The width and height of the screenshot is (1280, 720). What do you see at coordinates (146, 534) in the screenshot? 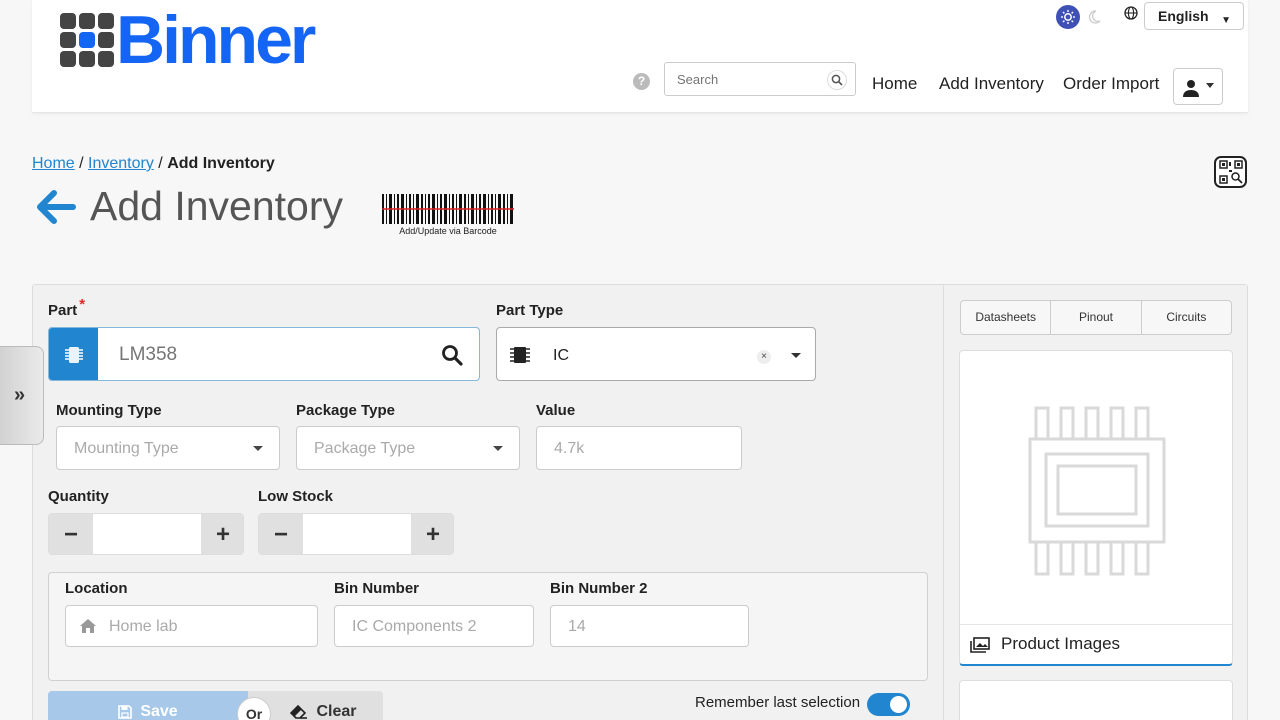
I see `quantity-stepper: − 1 +` at bounding box center [146, 534].